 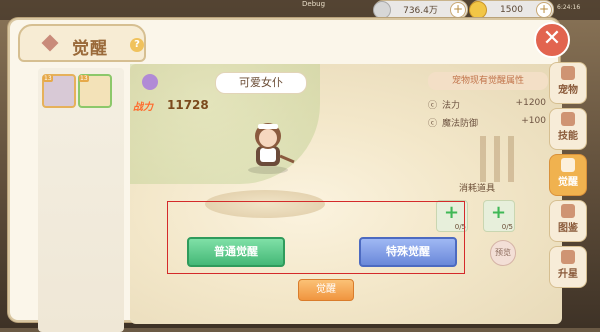 What do you see at coordinates (487, 123) in the screenshot?
I see `attribute-row: ⓒ 魔法防御 +100` at bounding box center [487, 123].